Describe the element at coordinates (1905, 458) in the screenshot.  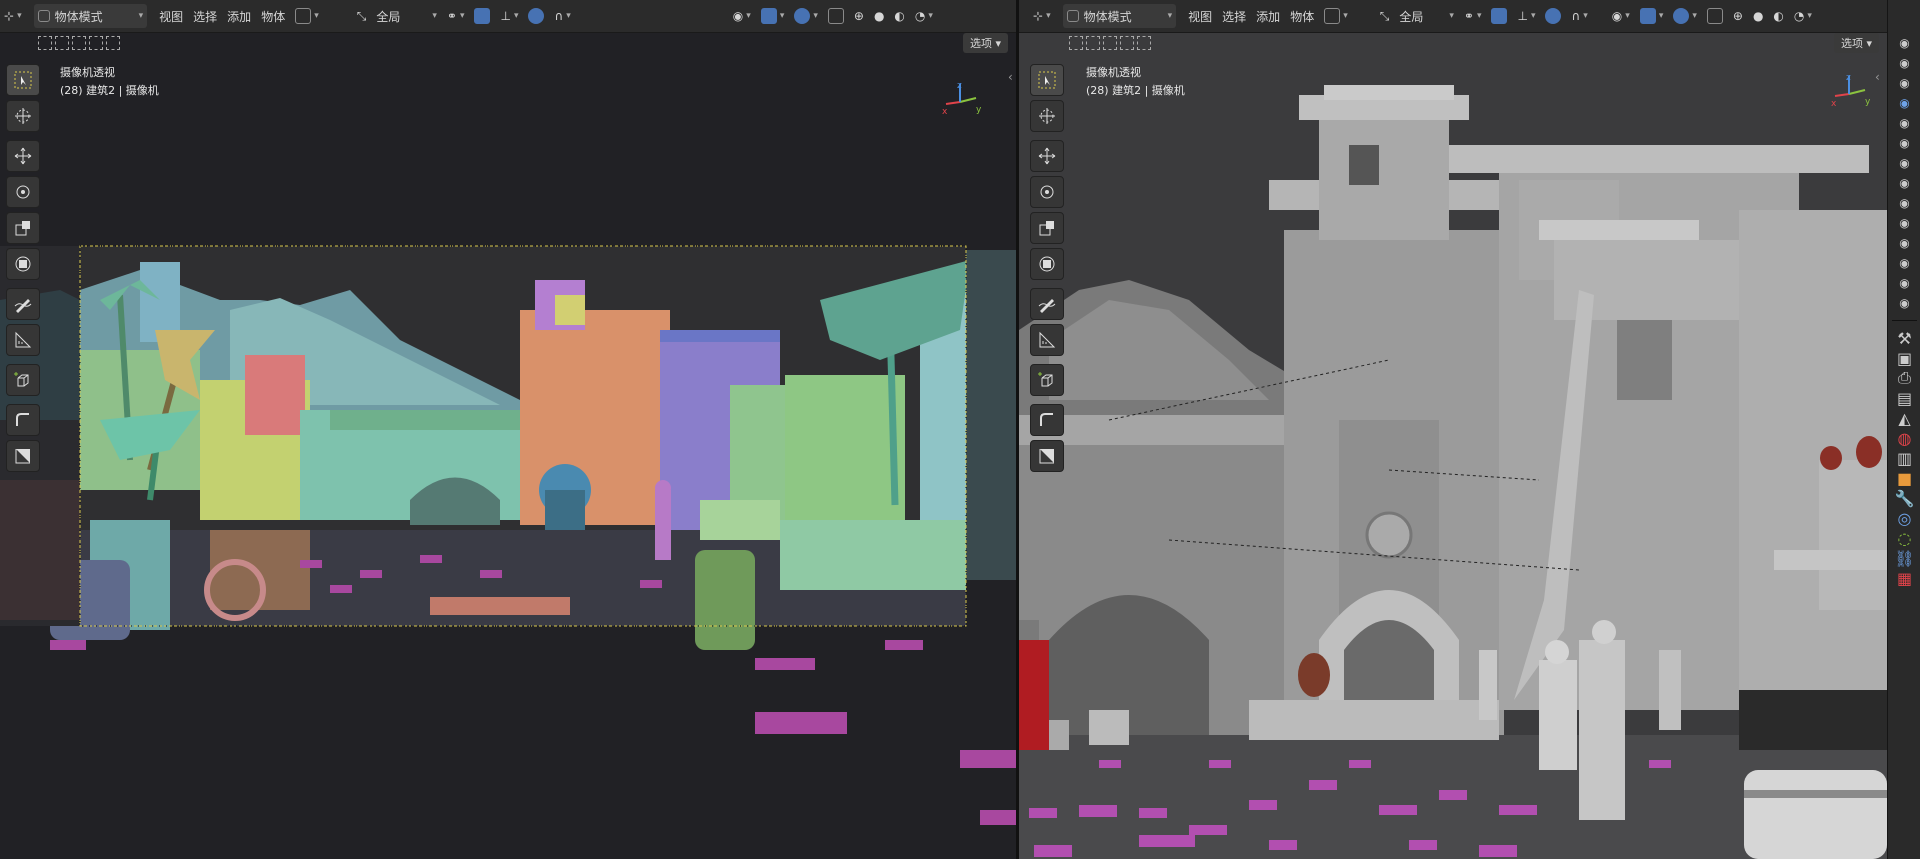
I see `collection-properties-tab-icon: ▥` at that location.